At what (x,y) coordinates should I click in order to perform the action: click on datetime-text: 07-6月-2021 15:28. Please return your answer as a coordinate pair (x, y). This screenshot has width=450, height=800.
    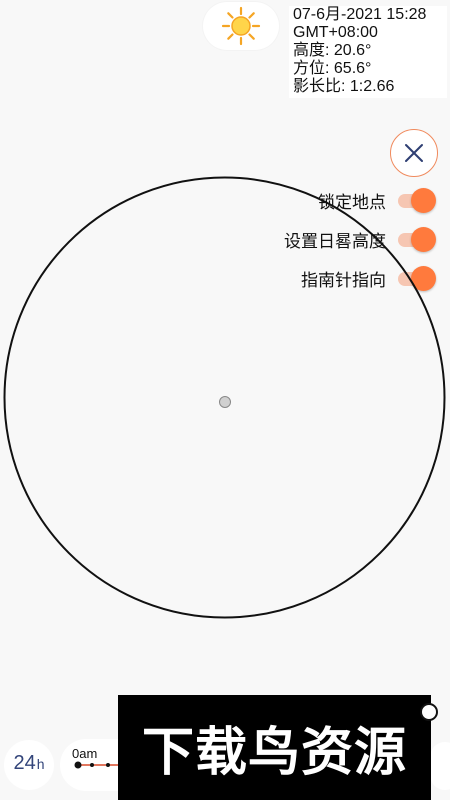
    Looking at the image, I should click on (360, 14).